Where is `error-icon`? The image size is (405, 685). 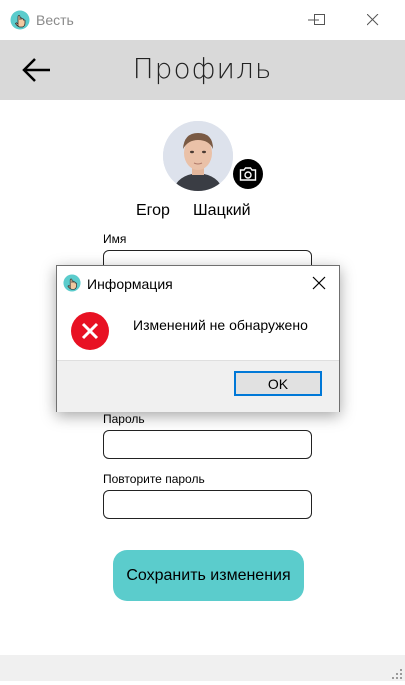 error-icon is located at coordinates (90, 331).